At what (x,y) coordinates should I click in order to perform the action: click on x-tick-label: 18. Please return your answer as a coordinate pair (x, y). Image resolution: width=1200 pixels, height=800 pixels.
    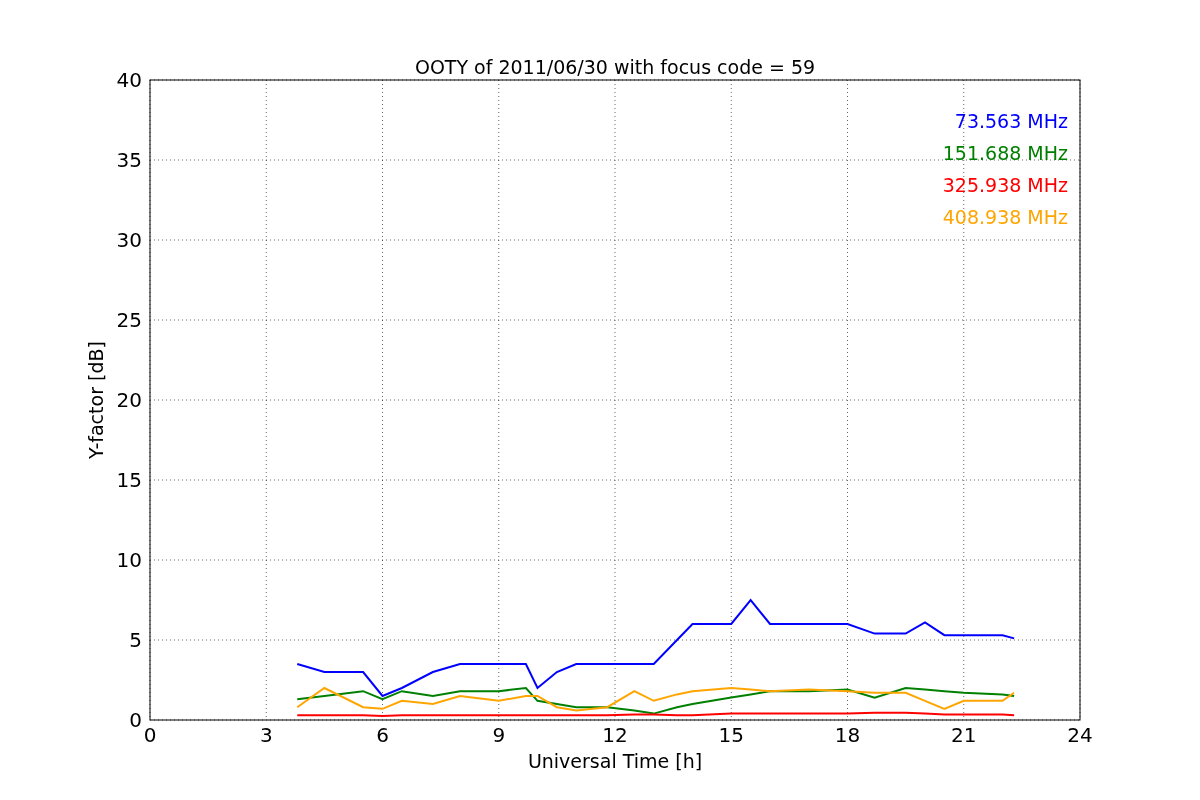
    Looking at the image, I should click on (847, 735).